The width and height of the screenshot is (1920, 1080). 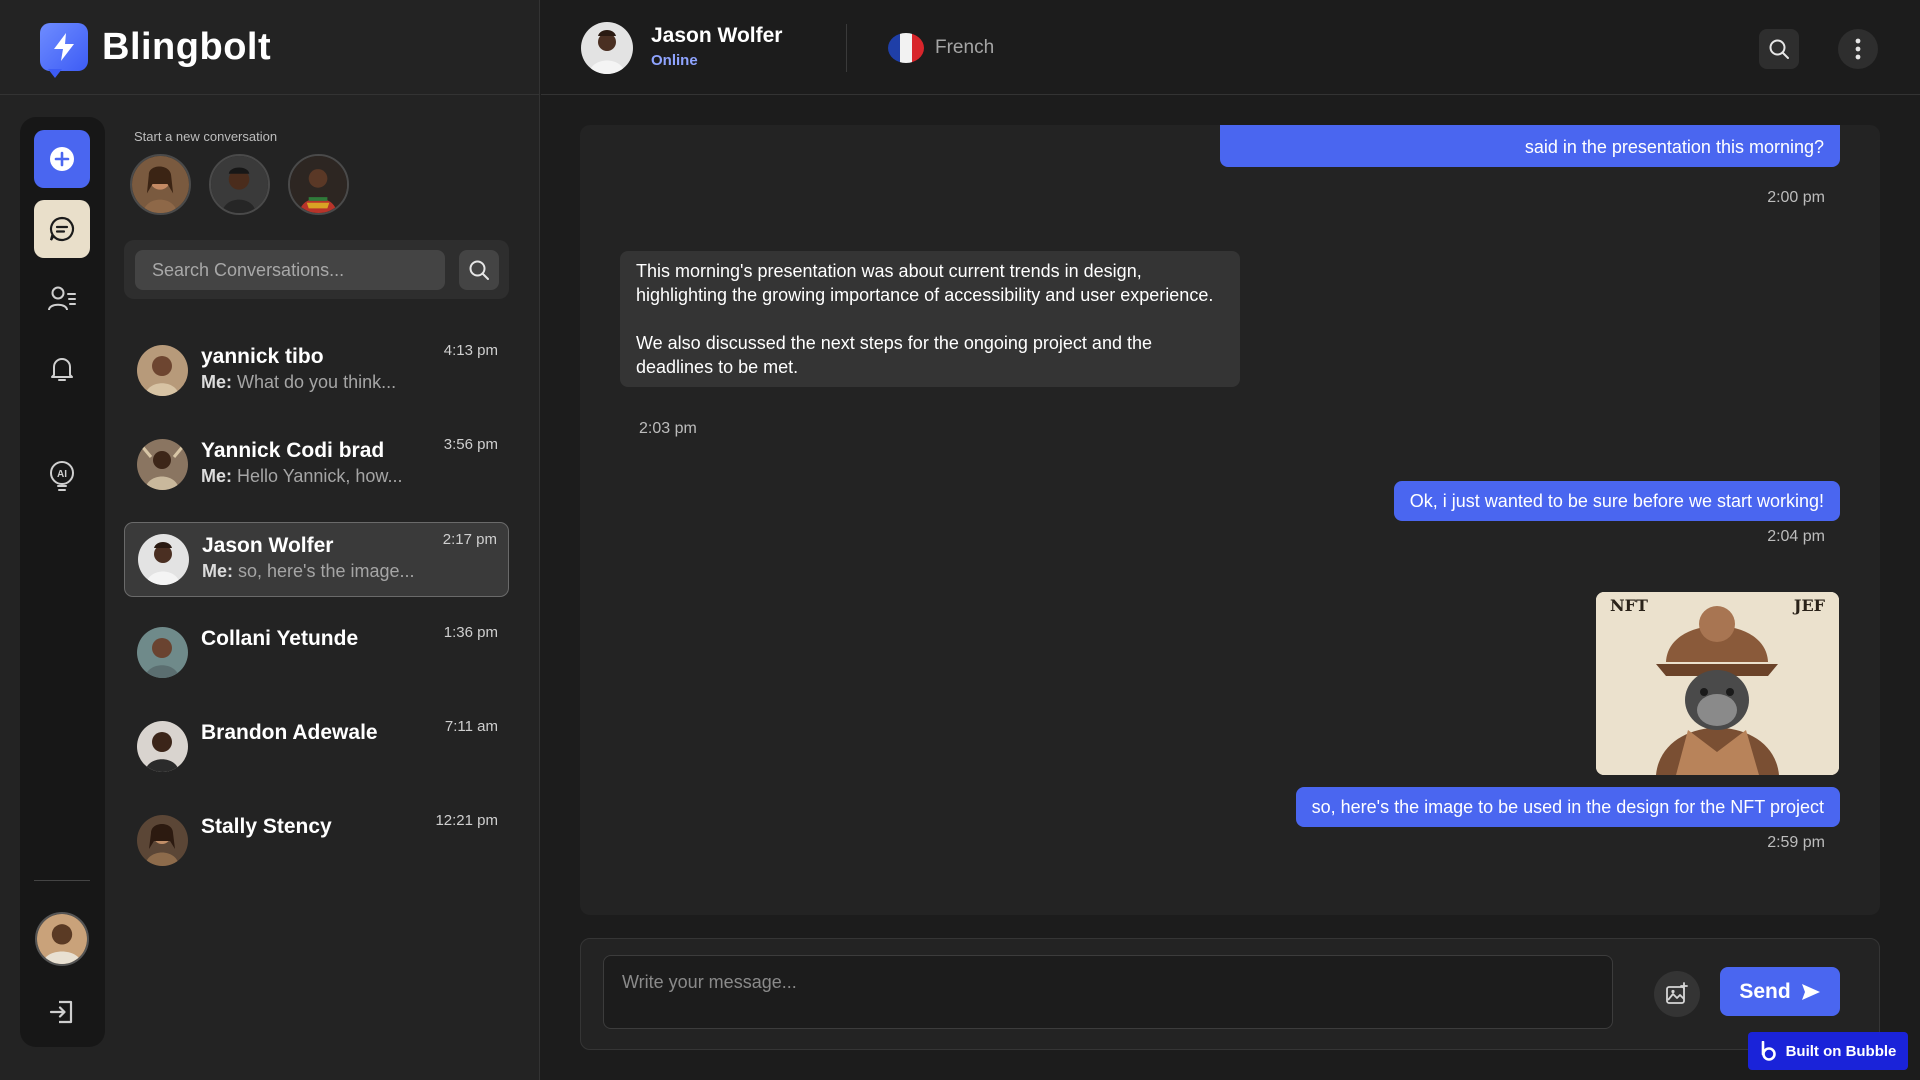 What do you see at coordinates (268, 545) in the screenshot?
I see `conversation-name: Jason Wolfer` at bounding box center [268, 545].